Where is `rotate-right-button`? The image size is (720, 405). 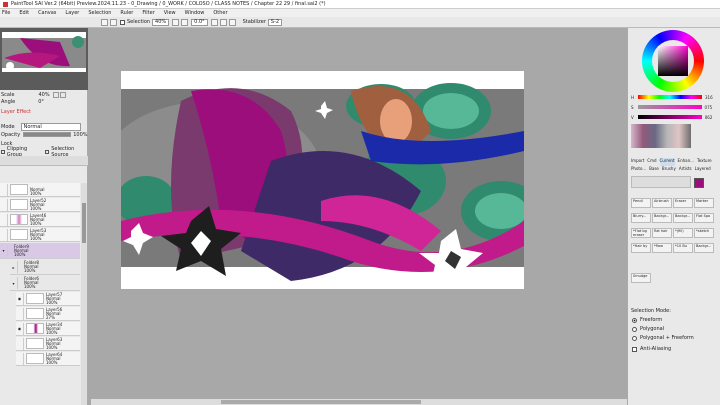 rotate-right-button is located at coordinates (223, 22).